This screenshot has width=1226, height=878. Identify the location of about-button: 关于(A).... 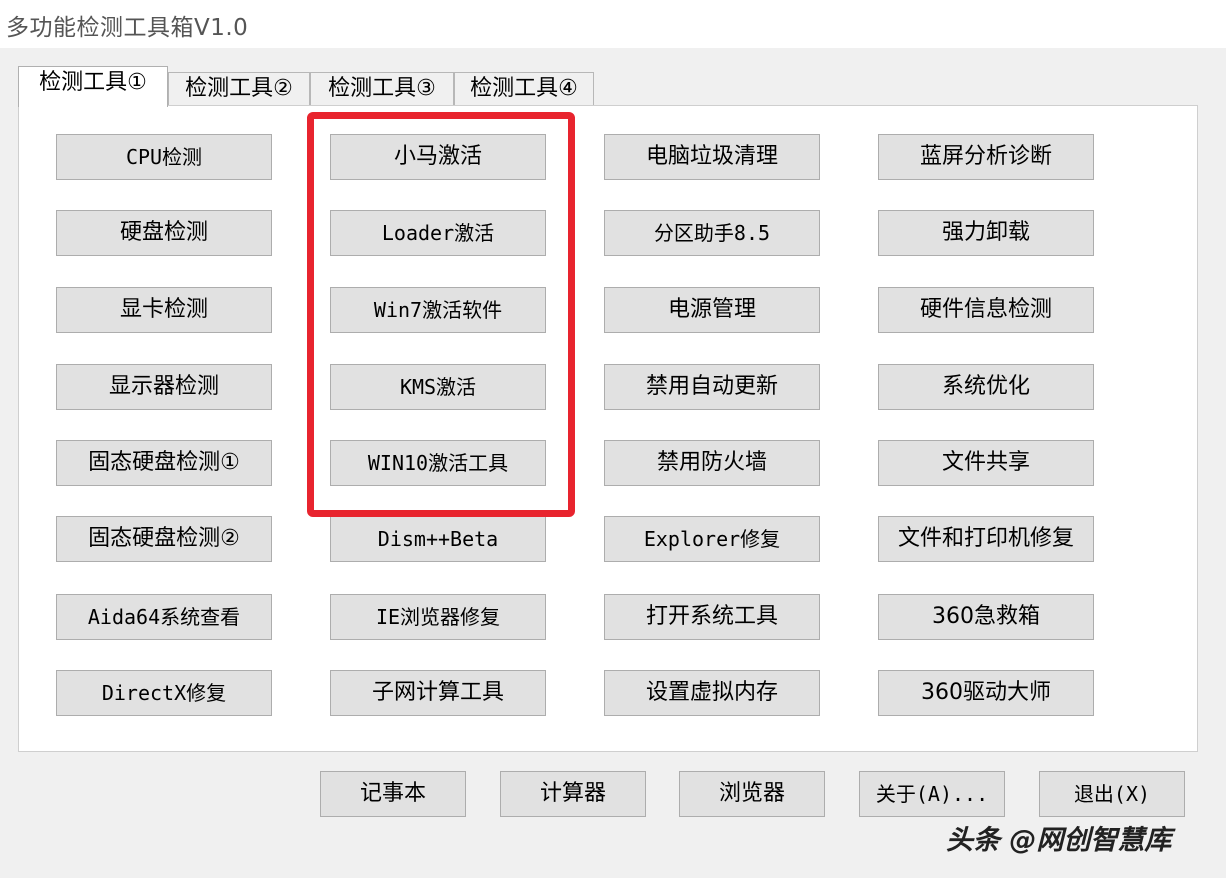
(932, 794).